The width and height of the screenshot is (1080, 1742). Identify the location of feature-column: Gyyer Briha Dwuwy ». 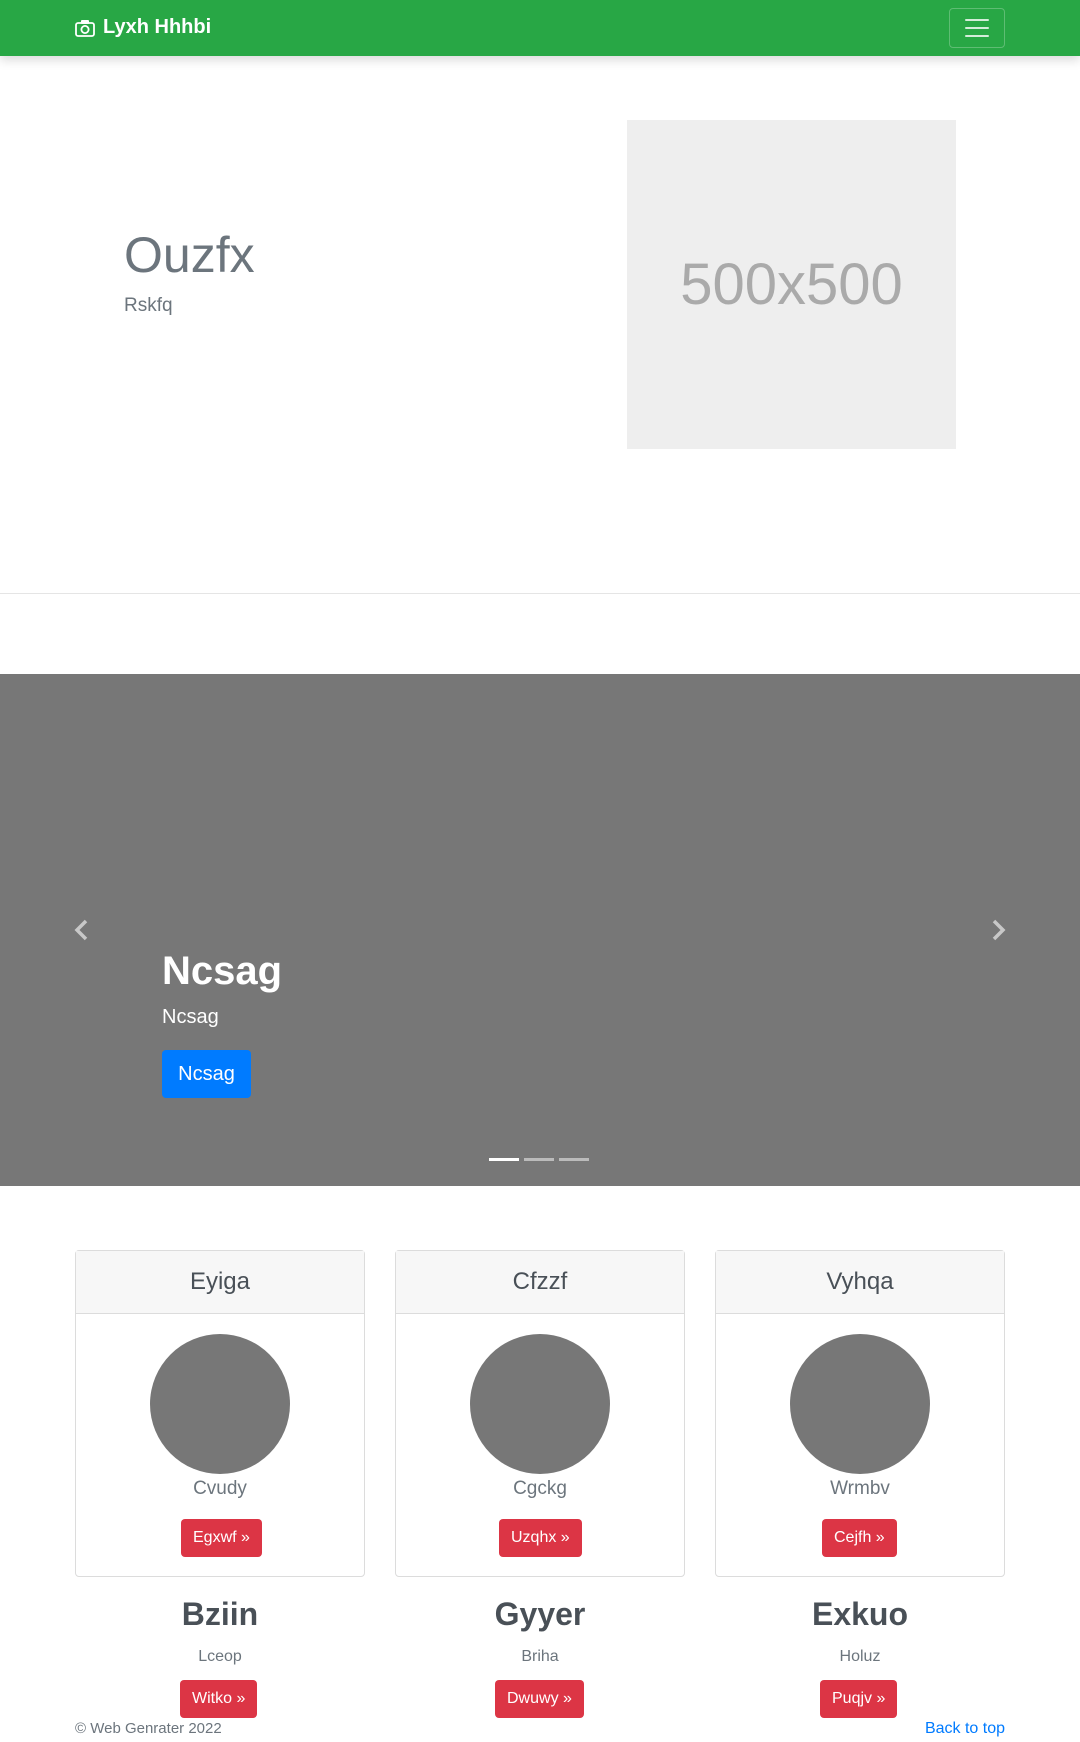
(540, 1656).